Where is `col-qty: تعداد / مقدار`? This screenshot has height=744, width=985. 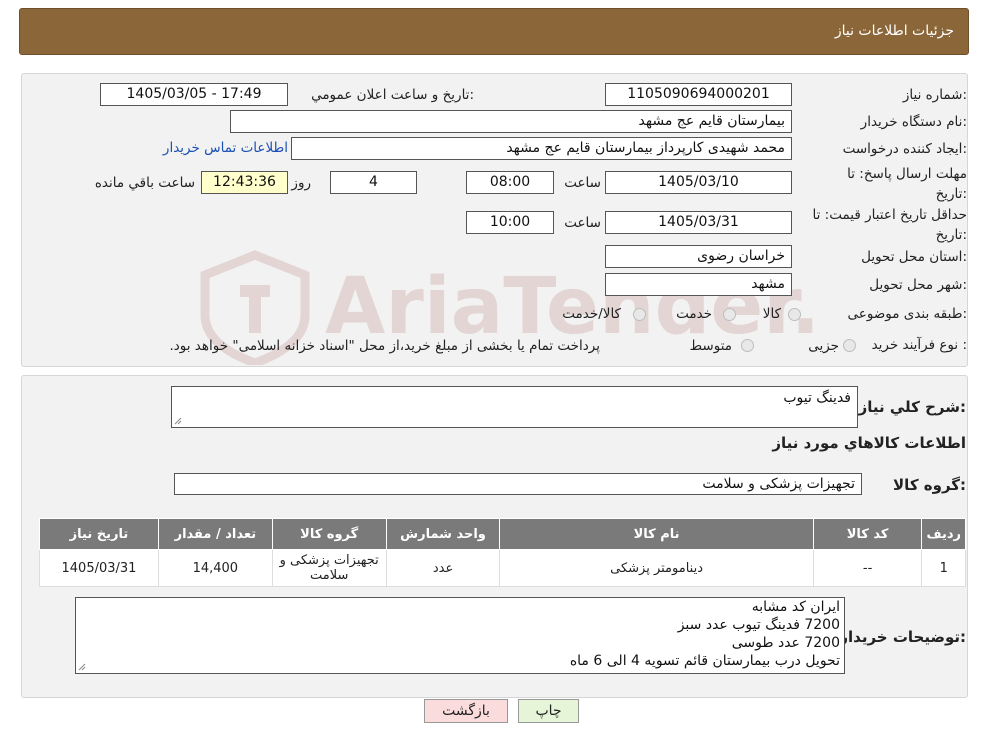 col-qty: تعداد / مقدار is located at coordinates (215, 534).